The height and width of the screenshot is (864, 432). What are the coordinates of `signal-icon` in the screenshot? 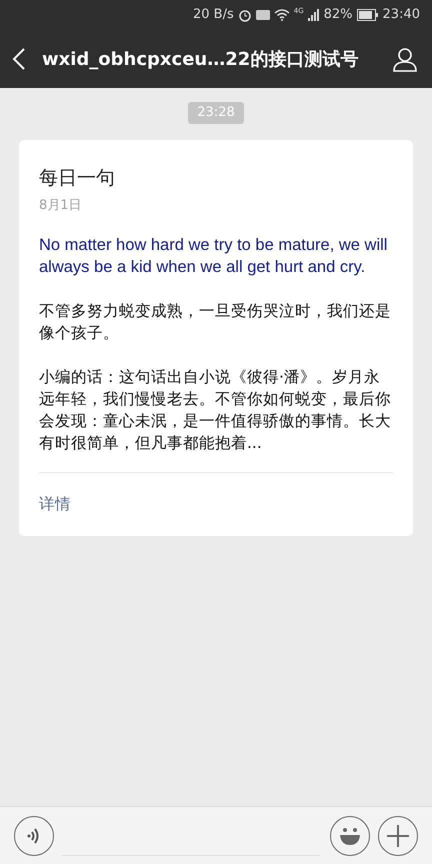 It's located at (314, 15).